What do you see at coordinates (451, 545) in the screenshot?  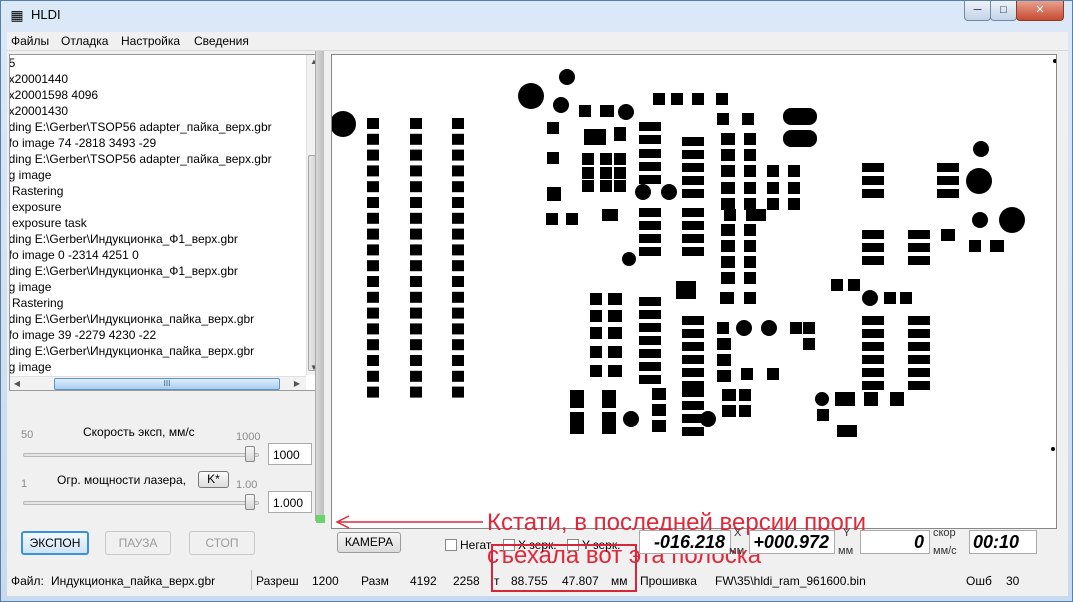 I see `negative-checkbox-box` at bounding box center [451, 545].